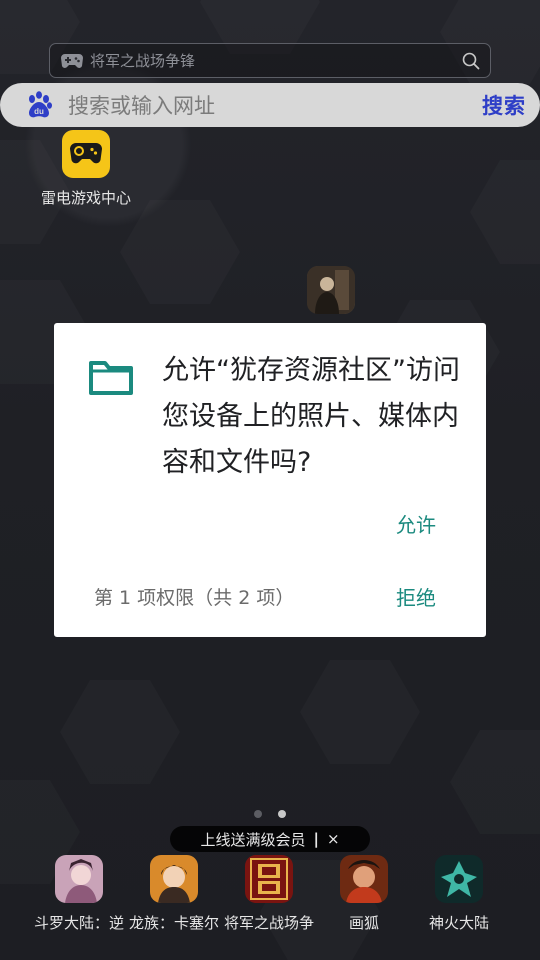 The height and width of the screenshot is (960, 540). Describe the element at coordinates (416, 596) in the screenshot. I see `deny-button: 拒绝` at that location.